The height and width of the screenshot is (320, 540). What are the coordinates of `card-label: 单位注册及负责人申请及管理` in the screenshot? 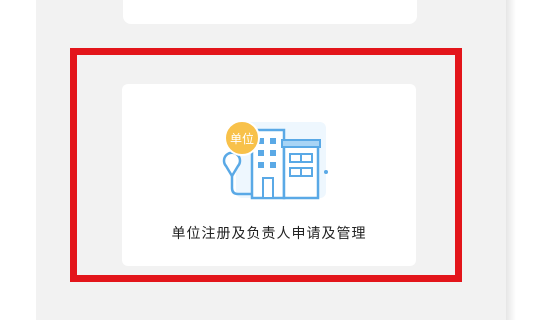 It's located at (269, 233).